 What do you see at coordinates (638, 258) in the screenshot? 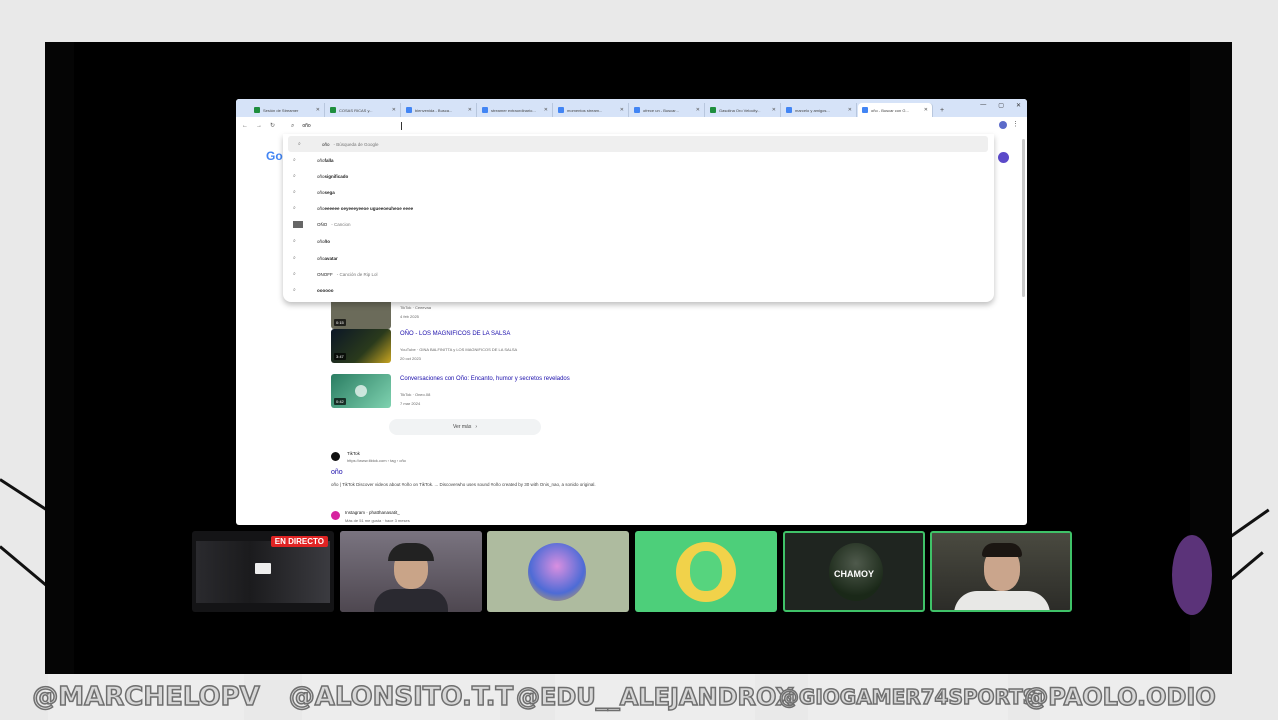
I see `suggestion-item: ⌕ oño avatar` at bounding box center [638, 258].